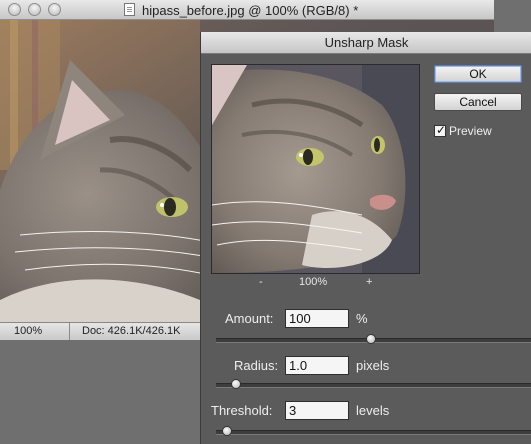 This screenshot has width=531, height=444. Describe the element at coordinates (478, 74) in the screenshot. I see `ok-button: OK` at that location.